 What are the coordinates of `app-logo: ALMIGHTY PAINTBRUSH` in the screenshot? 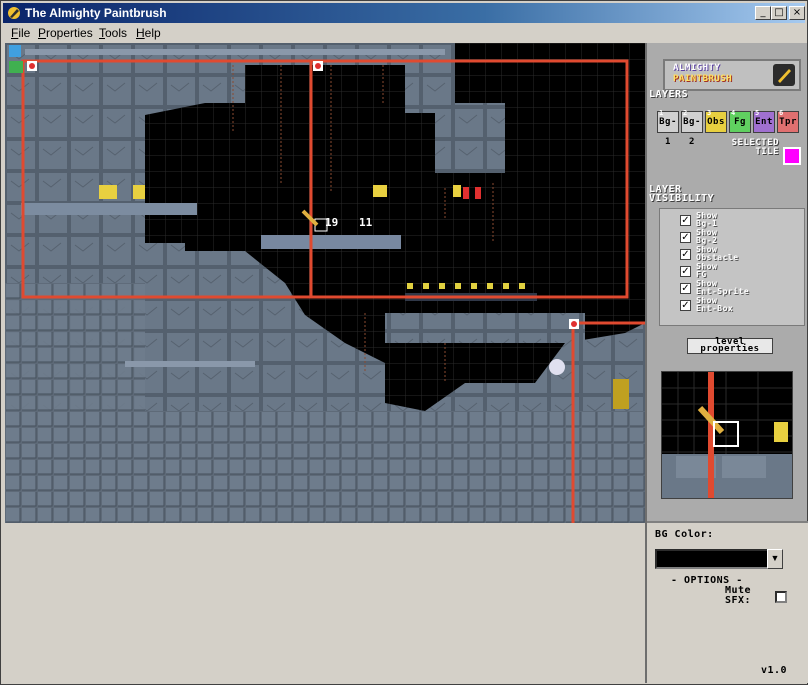 It's located at (732, 75).